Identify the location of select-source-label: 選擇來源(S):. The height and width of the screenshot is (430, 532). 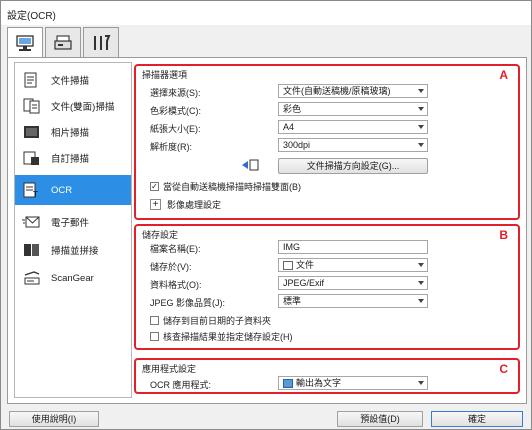
(175, 93).